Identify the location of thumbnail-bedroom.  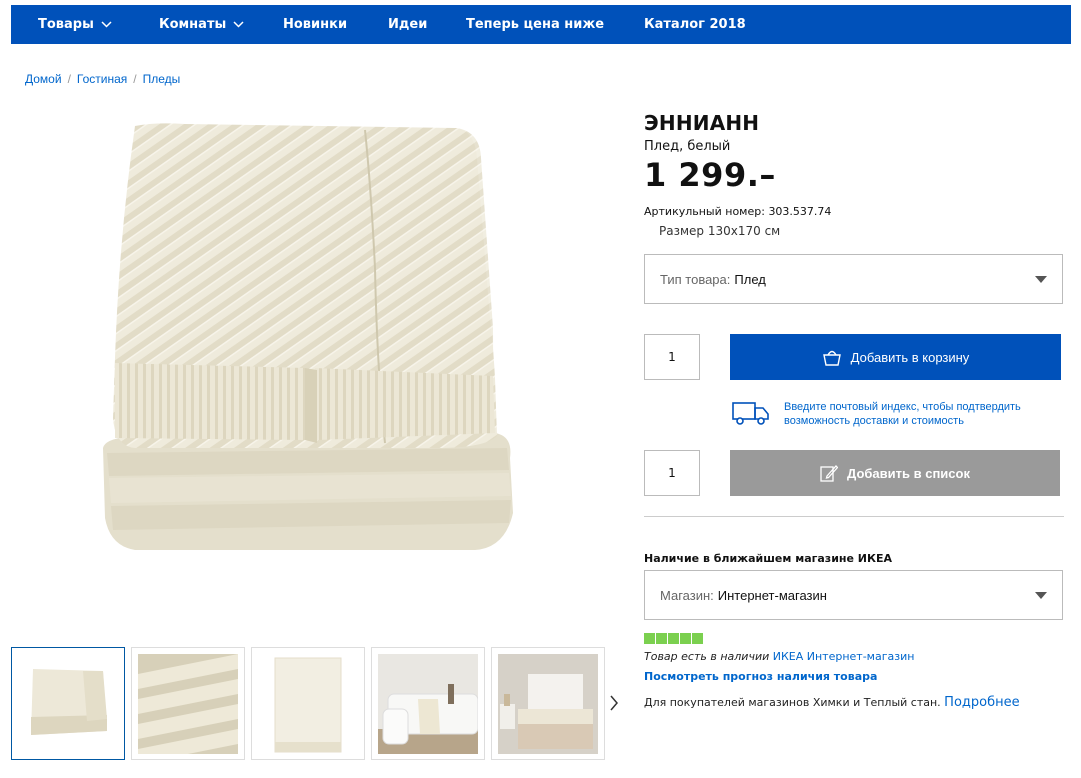
(548, 703).